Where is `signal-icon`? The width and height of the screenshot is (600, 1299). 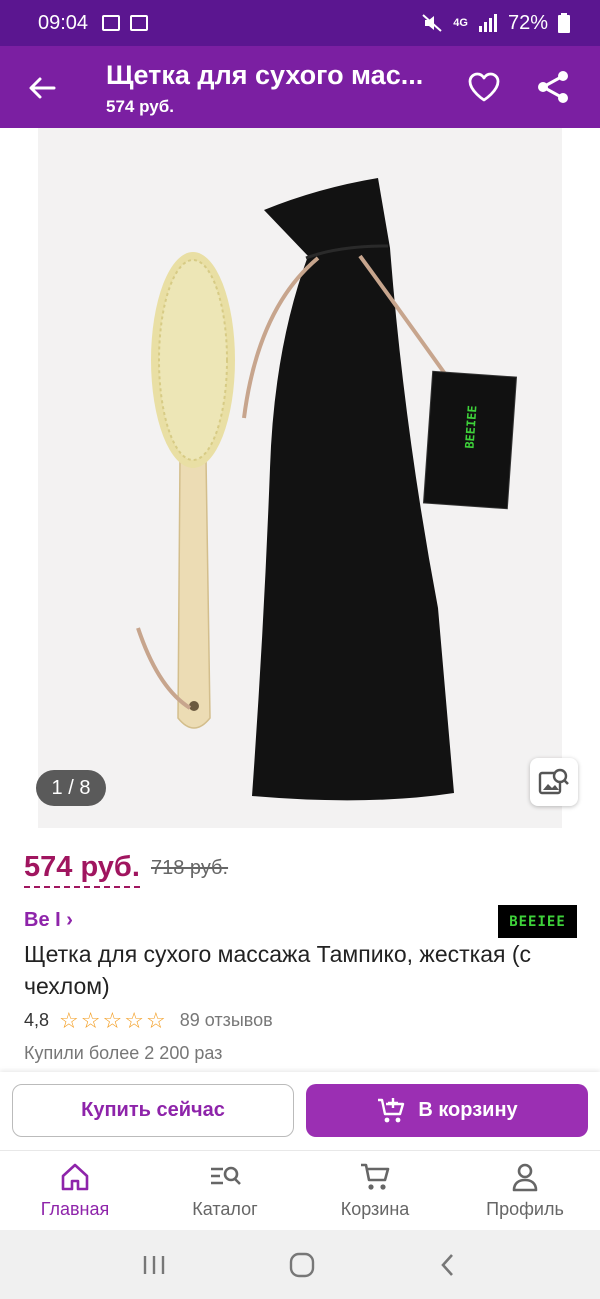
signal-icon is located at coordinates (487, 23).